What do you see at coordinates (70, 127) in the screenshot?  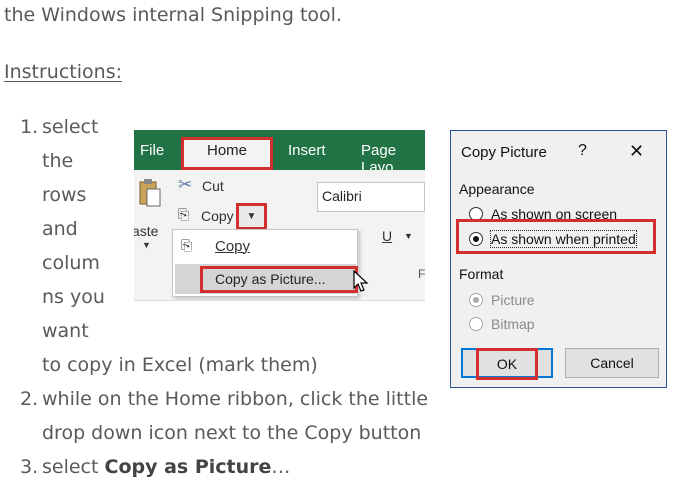 I see `step-1-word: select` at bounding box center [70, 127].